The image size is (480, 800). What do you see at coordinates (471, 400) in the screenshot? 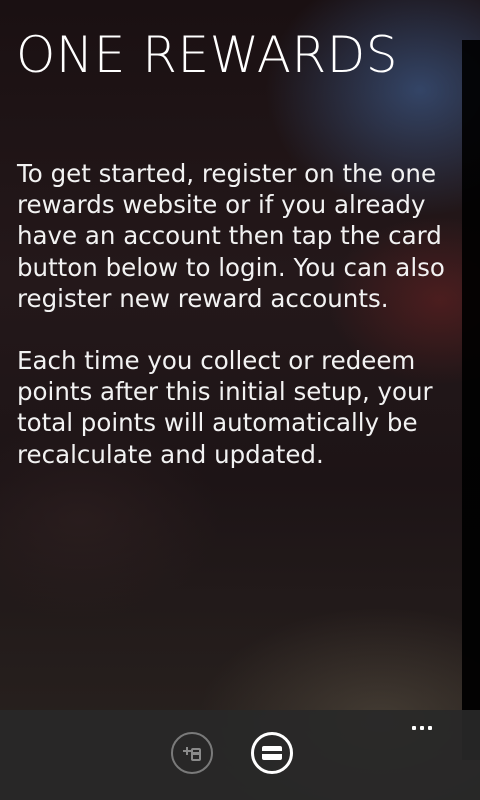
I see `background-decoration` at bounding box center [471, 400].